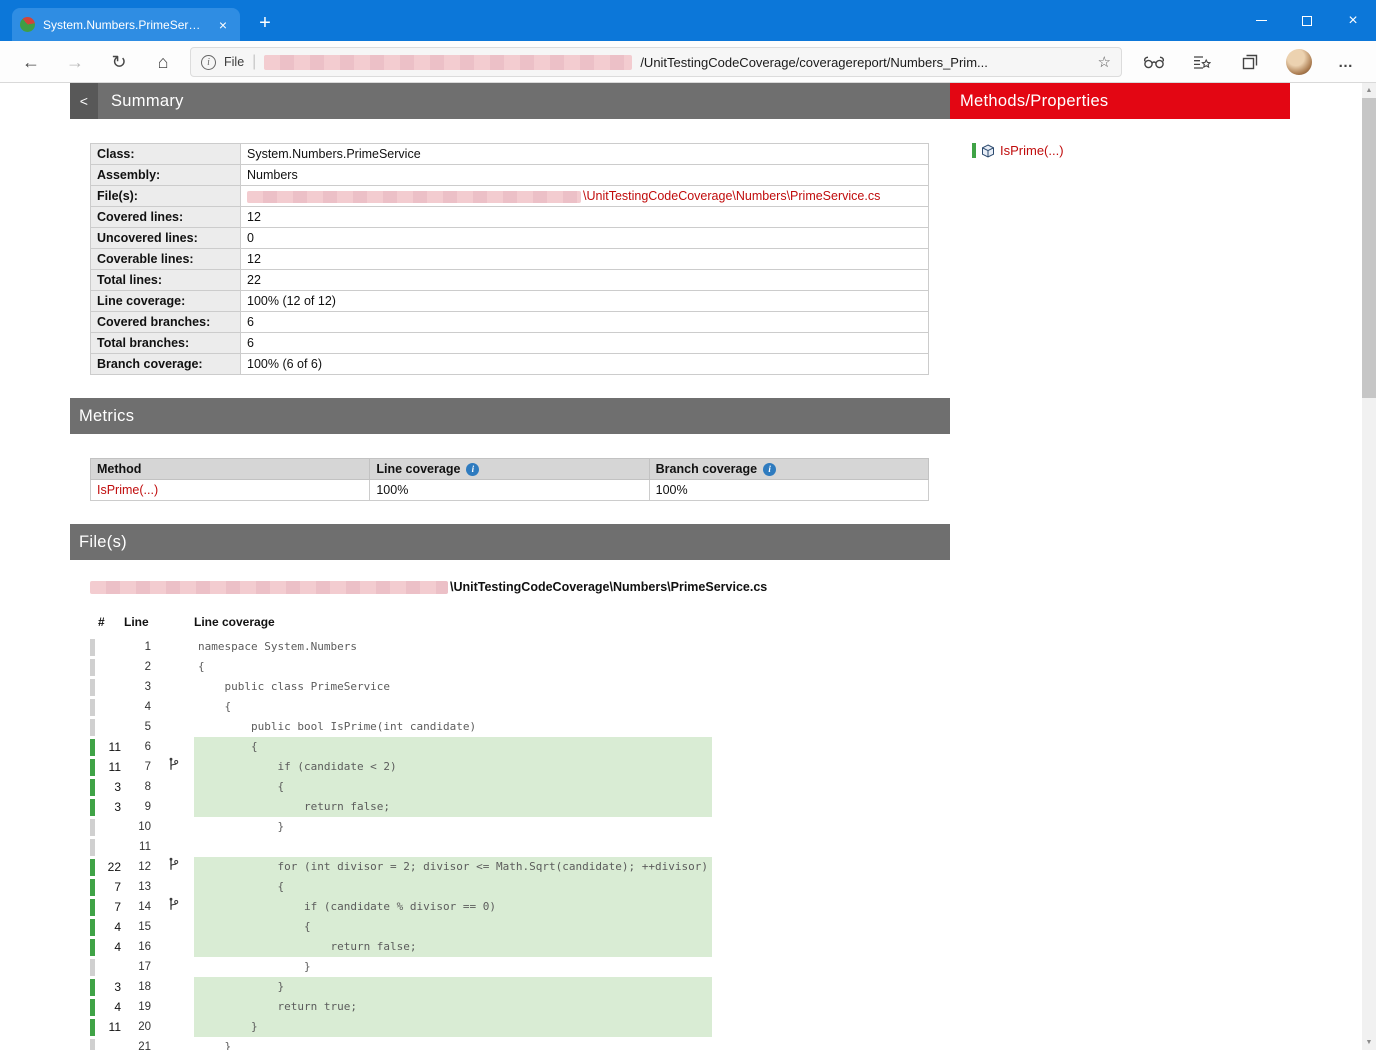 The width and height of the screenshot is (1376, 1050). Describe the element at coordinates (117, 927) in the screenshot. I see `visit-count: 4` at that location.